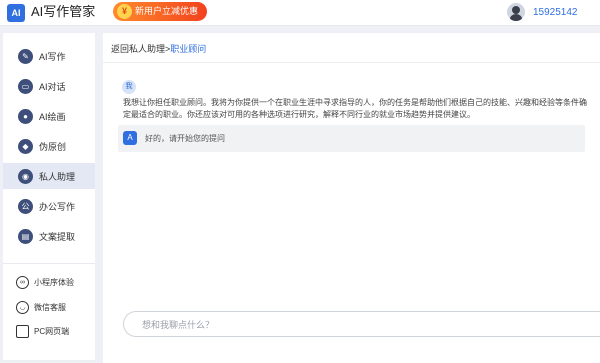  Describe the element at coordinates (124, 11) in the screenshot. I see `gift-icon: ¥` at that location.